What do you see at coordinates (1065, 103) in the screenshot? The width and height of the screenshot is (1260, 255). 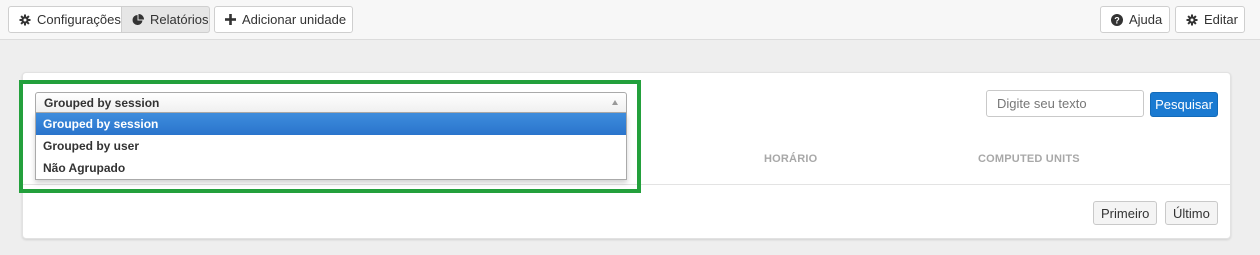 I see `search-input` at bounding box center [1065, 103].